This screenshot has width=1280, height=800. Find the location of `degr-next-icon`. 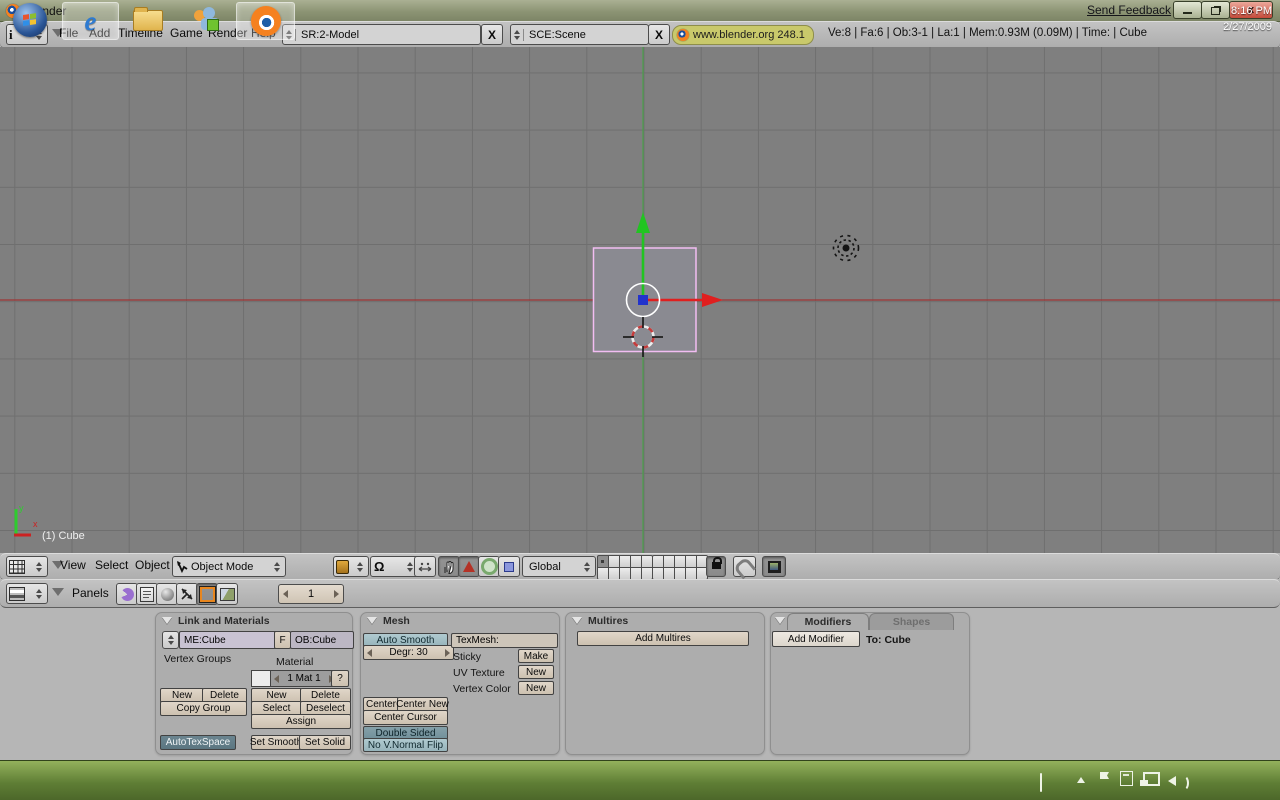

degr-next-icon is located at coordinates (447, 652).